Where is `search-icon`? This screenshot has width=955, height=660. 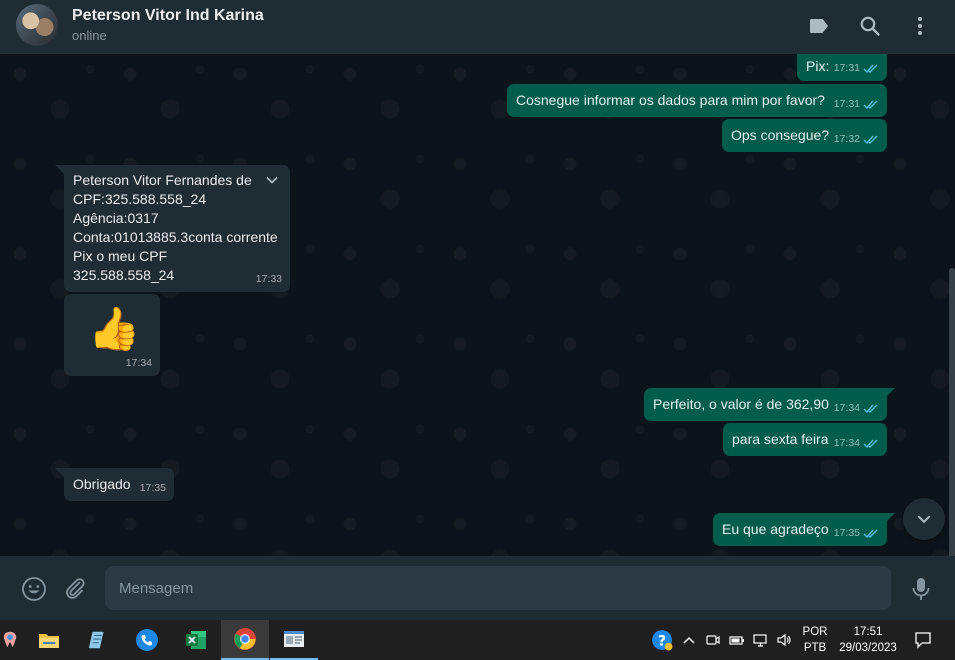
search-icon is located at coordinates (870, 26).